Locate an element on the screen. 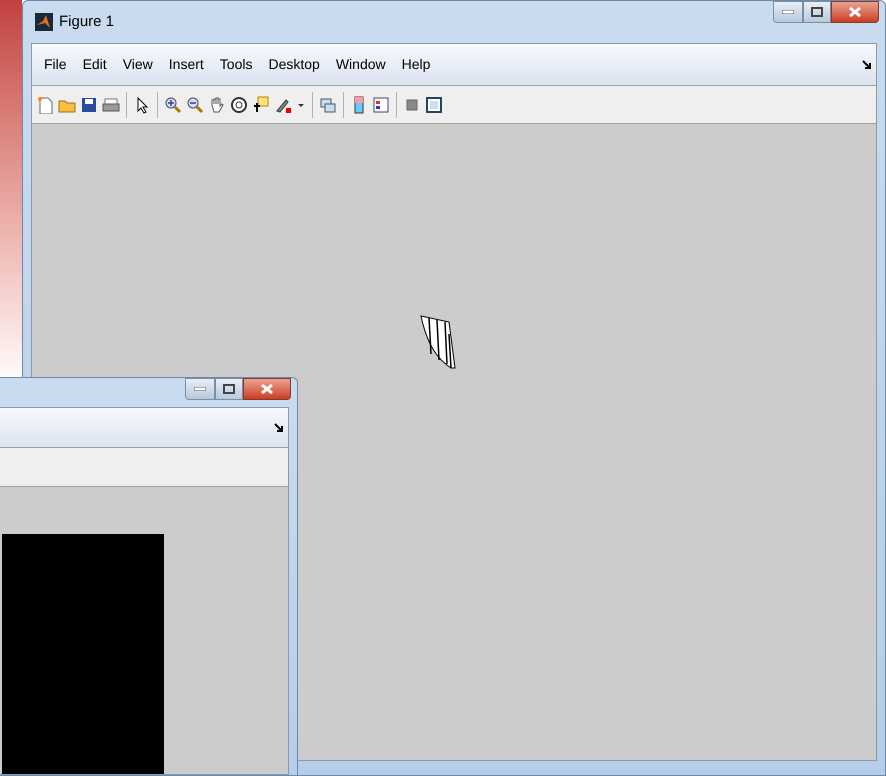 Image resolution: width=886 pixels, height=776 pixels. app-logo-icon is located at coordinates (44, 22).